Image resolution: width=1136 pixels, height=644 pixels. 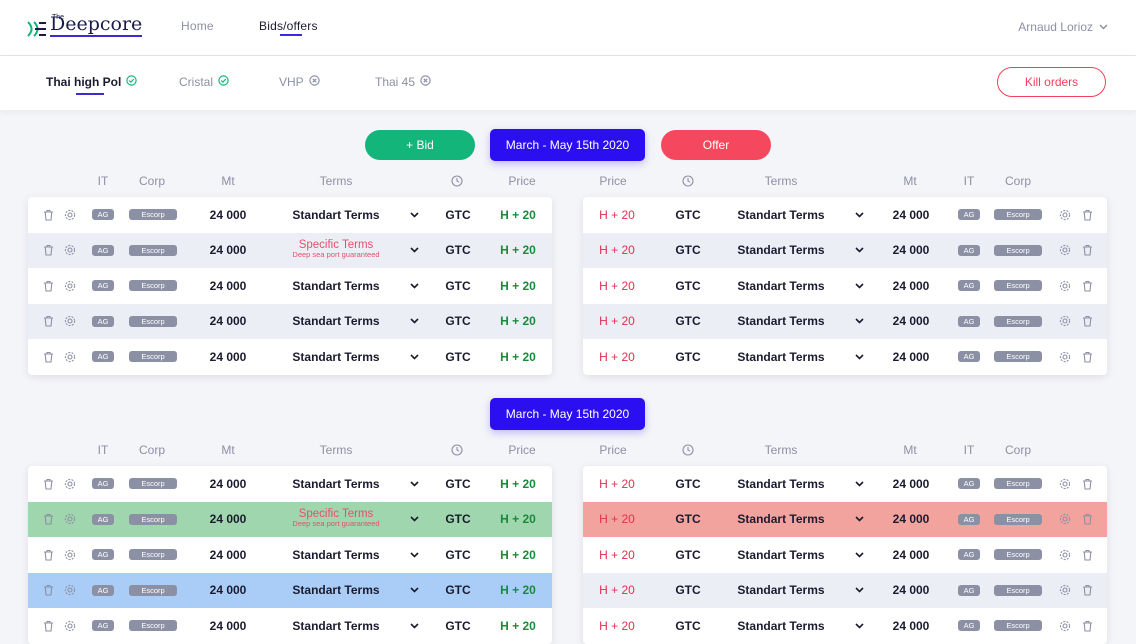 What do you see at coordinates (204, 82) in the screenshot?
I see `product-tab: Cristal` at bounding box center [204, 82].